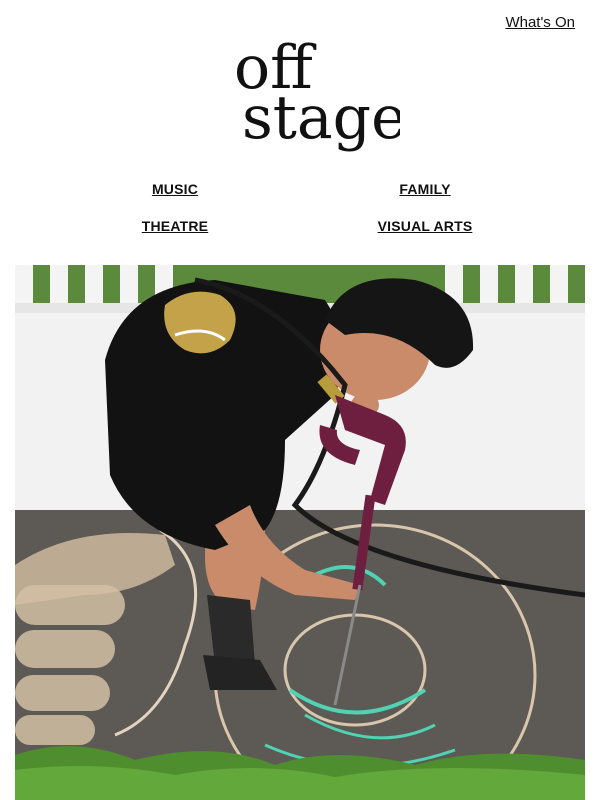 Image resolution: width=600 pixels, height=800 pixels. I want to click on logo-mark: off stage, so click(317, 96).